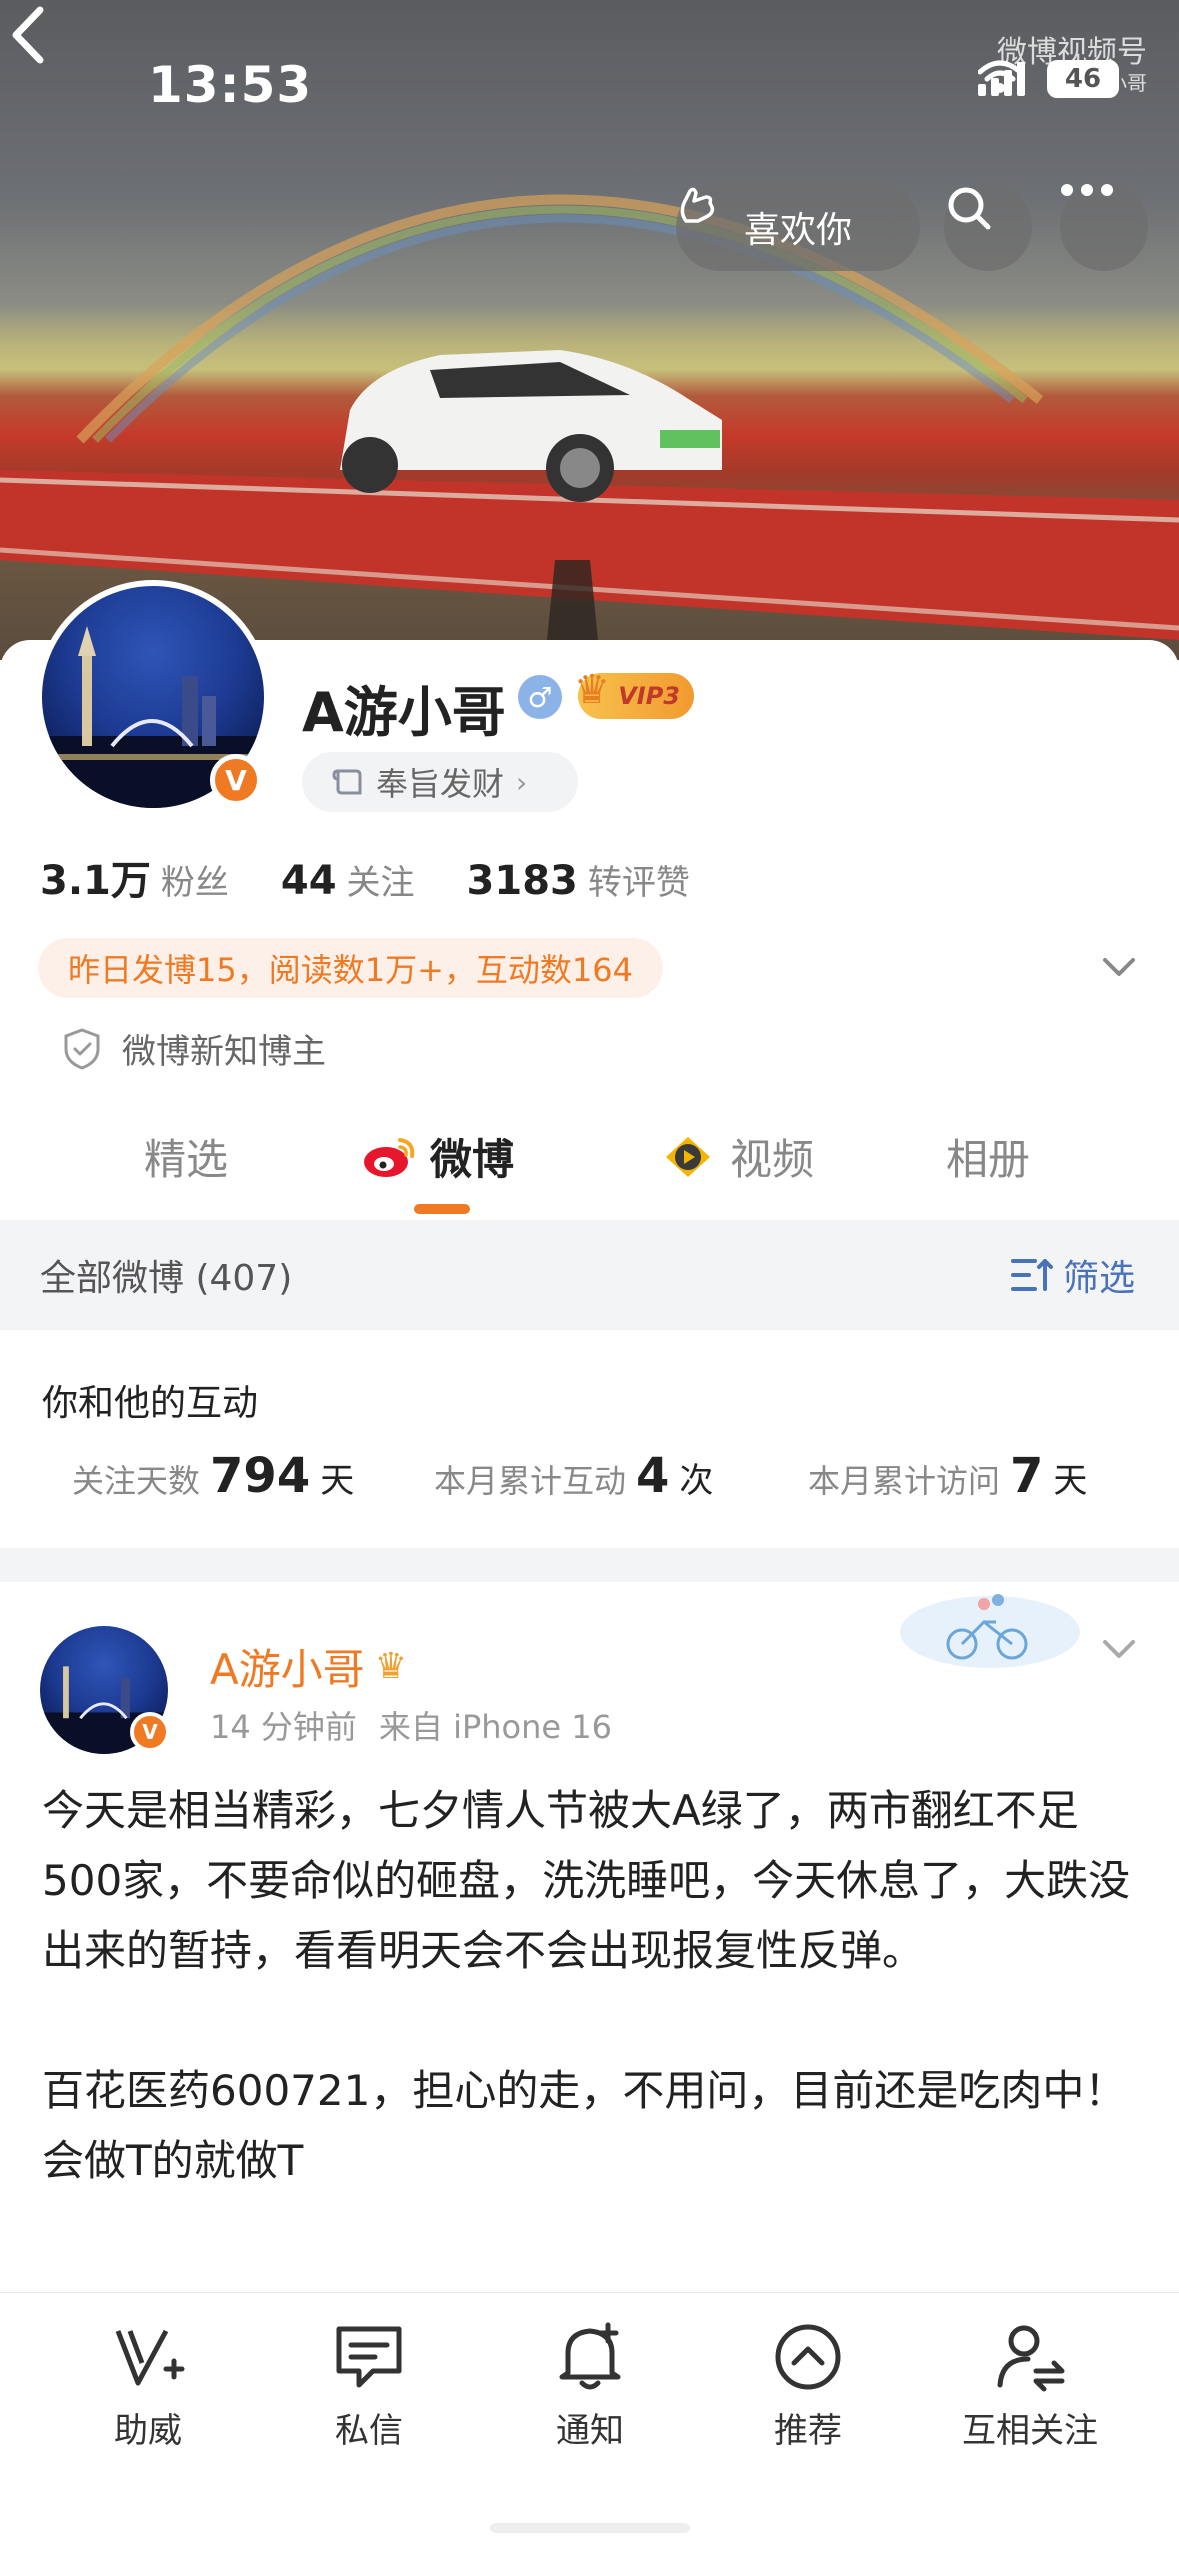 This screenshot has height=2556, width=1179. I want to click on profile-stats: 3.1万 粉丝 44 关注 3183 转评赞, so click(365, 877).